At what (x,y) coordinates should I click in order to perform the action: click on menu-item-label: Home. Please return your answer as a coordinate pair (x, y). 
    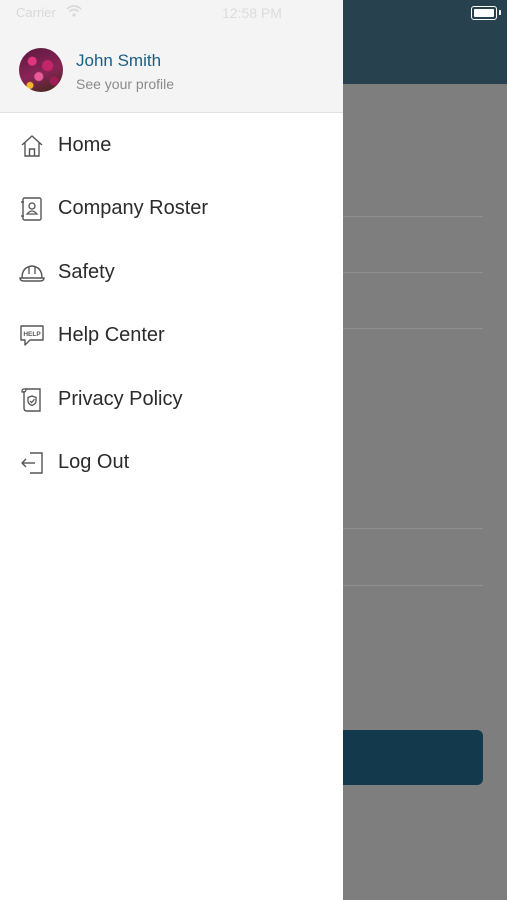
    Looking at the image, I should click on (85, 145).